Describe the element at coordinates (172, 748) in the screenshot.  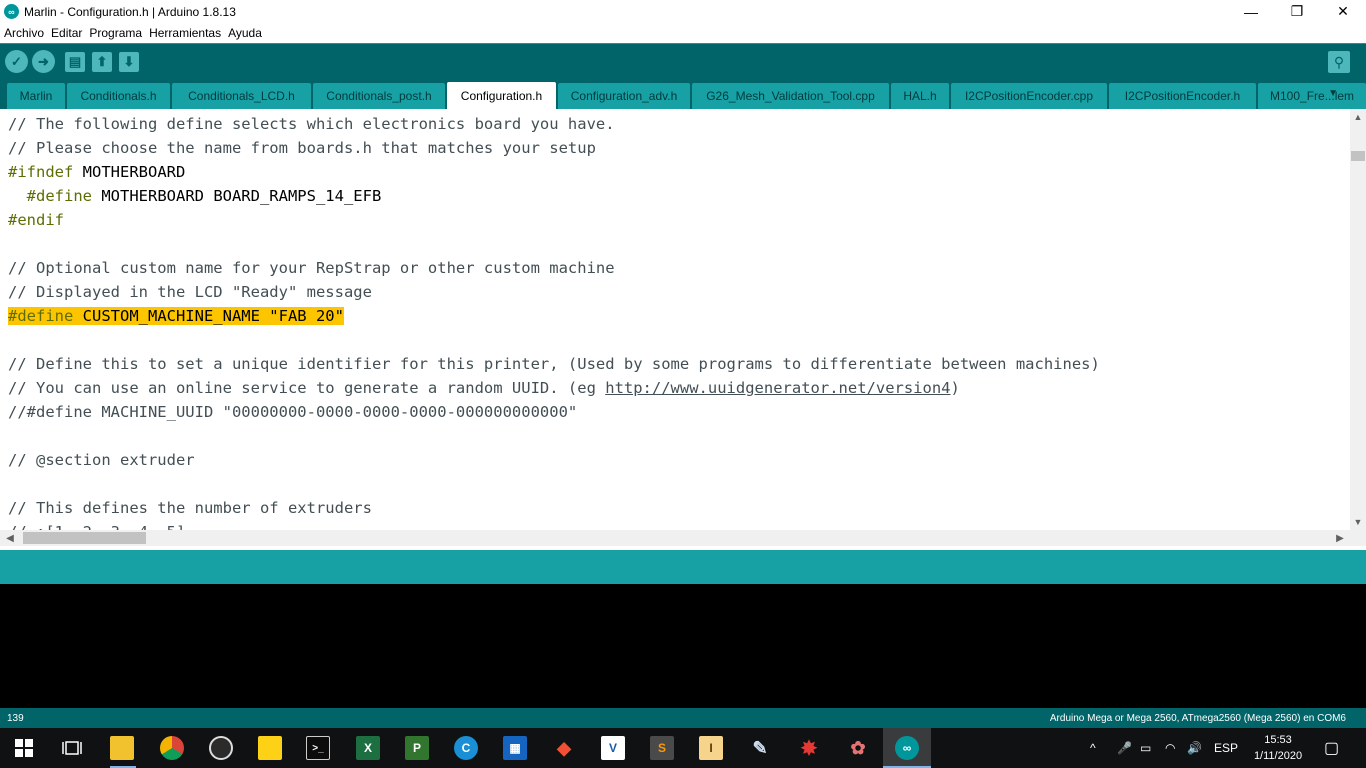
I see `chrome-icon` at that location.